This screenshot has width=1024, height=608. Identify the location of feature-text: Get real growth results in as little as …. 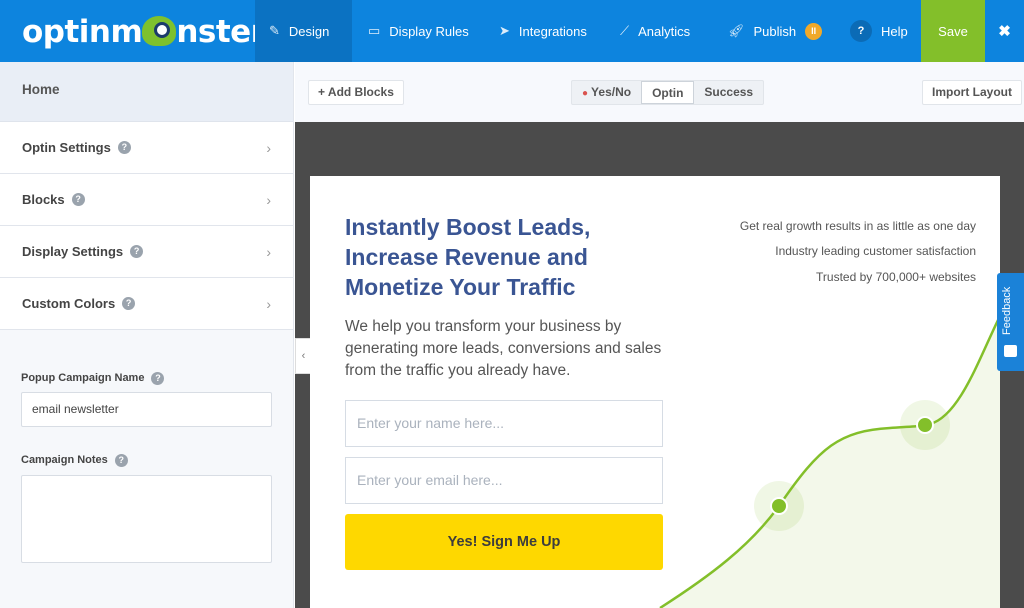
(858, 226).